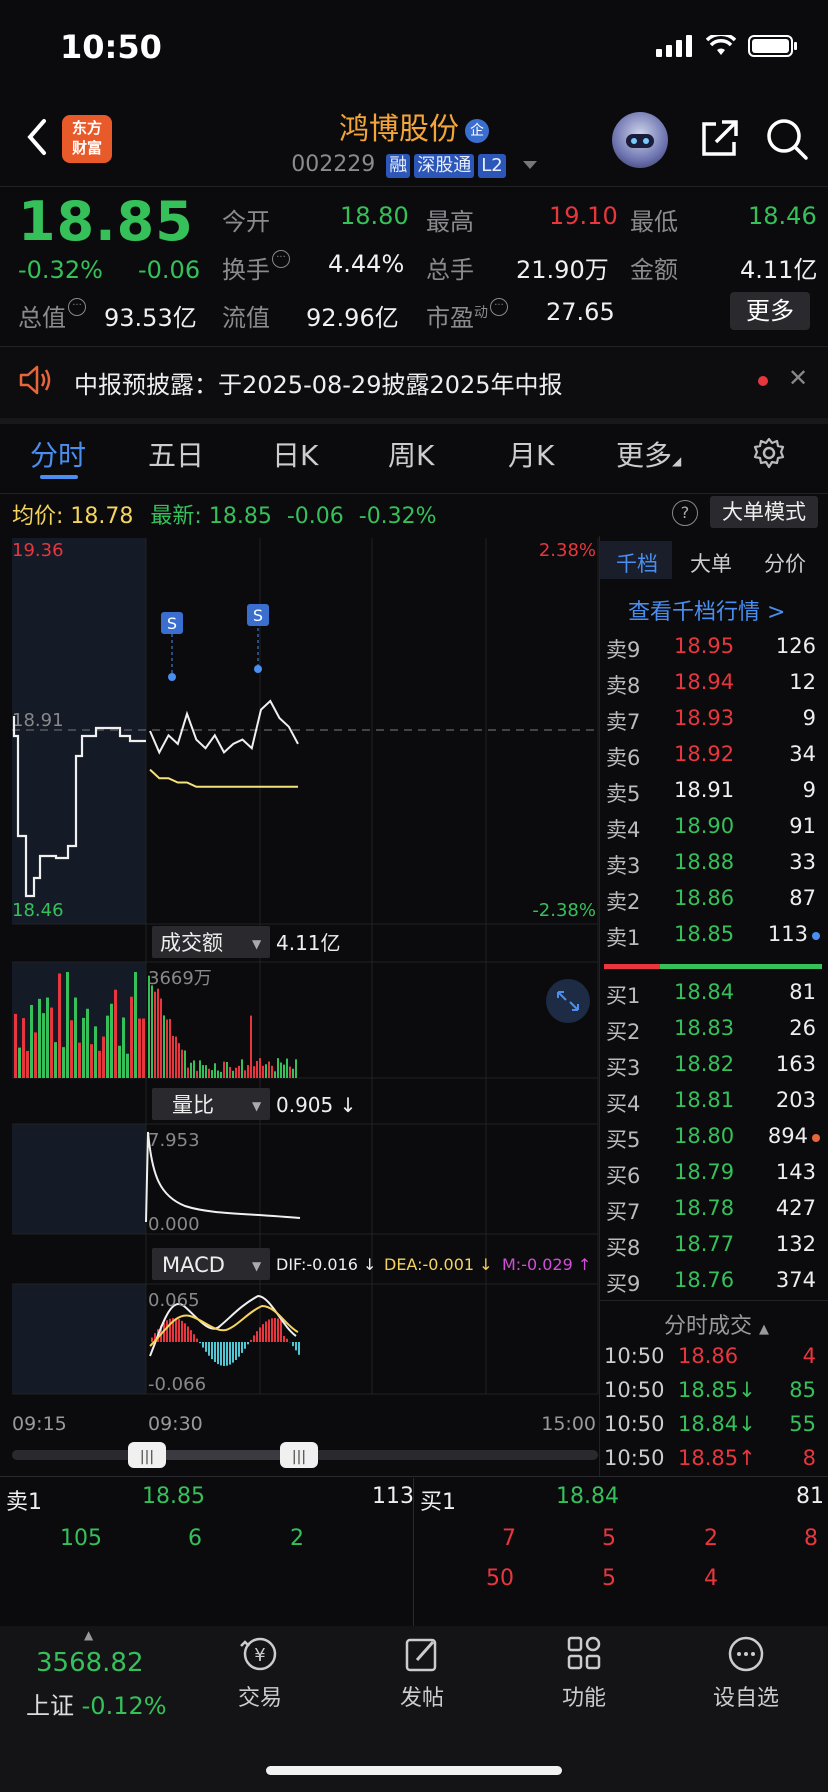 This screenshot has height=1792, width=828. What do you see at coordinates (58, 454) in the screenshot?
I see `tab-intraday: 分时` at bounding box center [58, 454].